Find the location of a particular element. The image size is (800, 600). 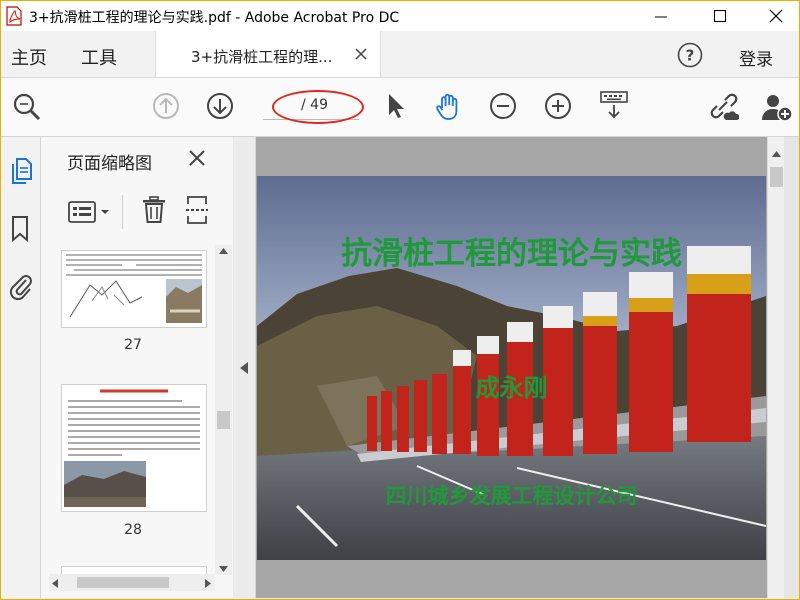

thumbnail-horizontal-scrollbar is located at coordinates (132, 582).